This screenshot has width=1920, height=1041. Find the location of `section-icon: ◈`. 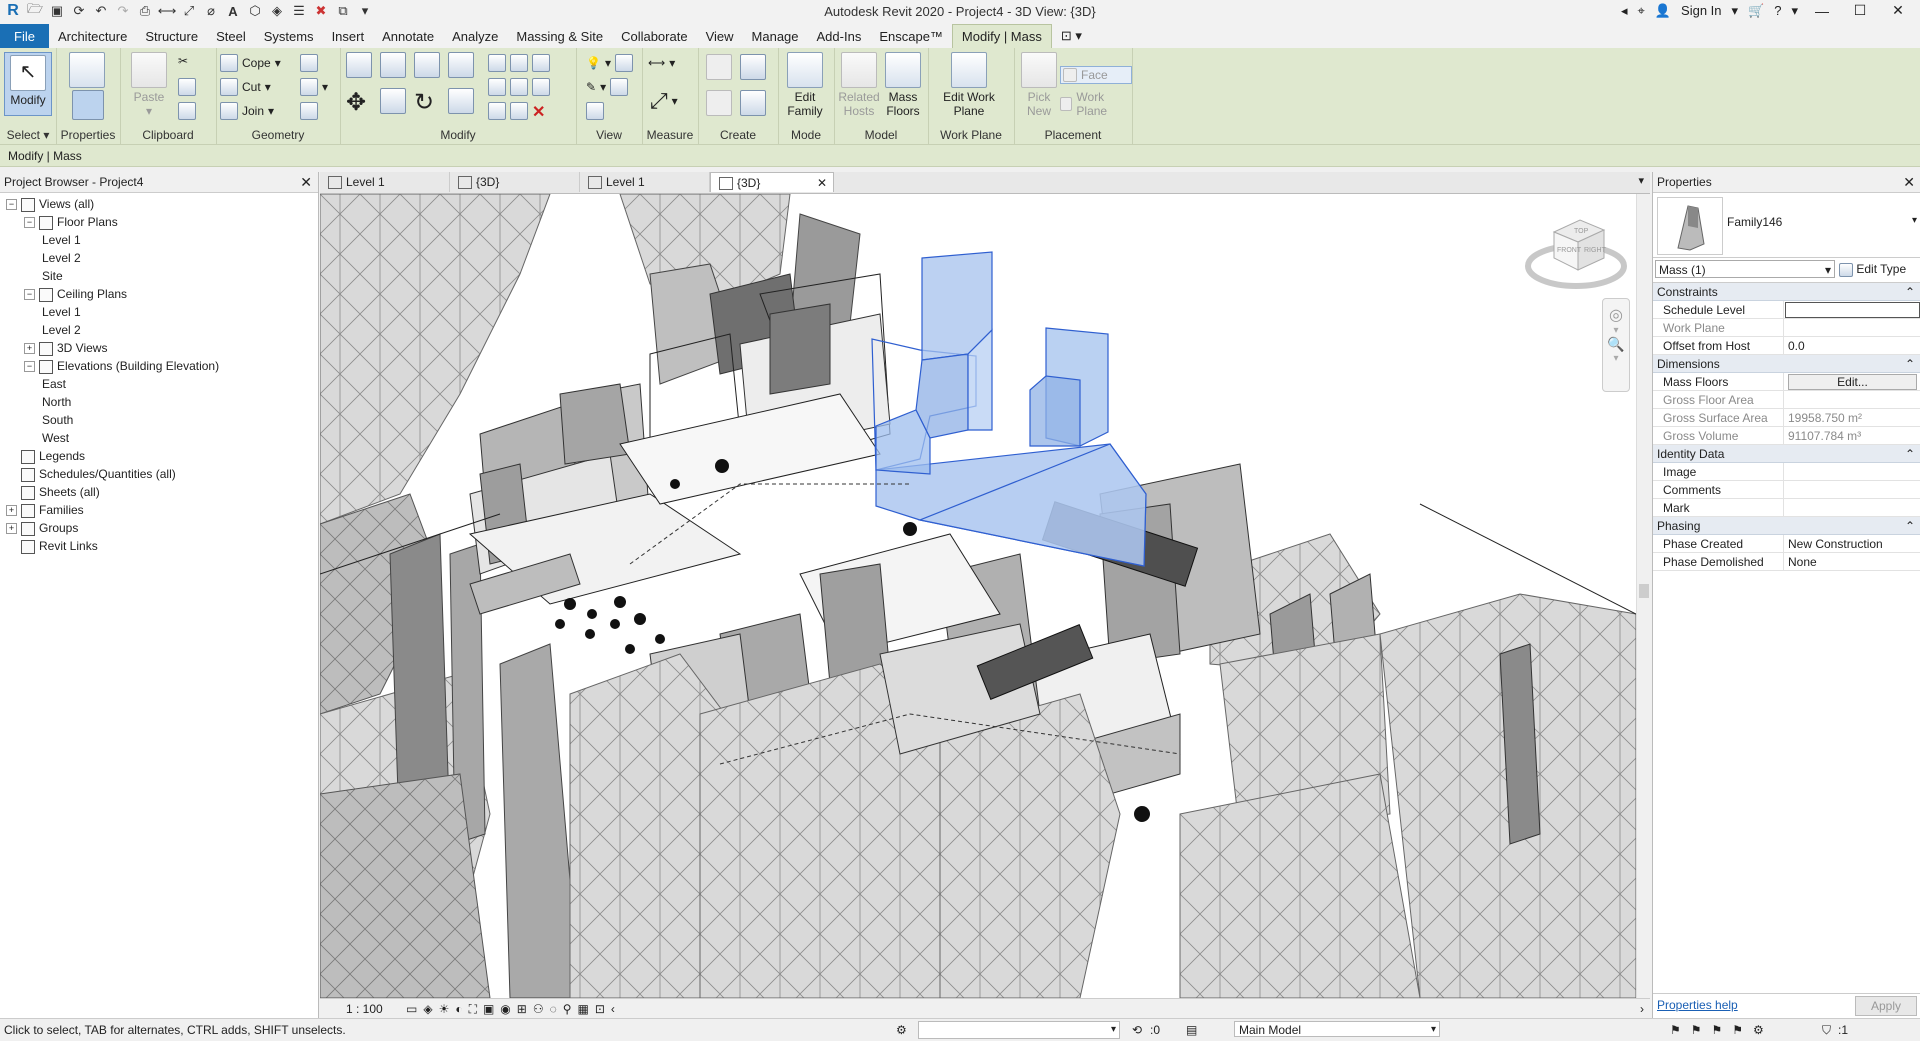

section-icon: ◈ is located at coordinates (277, 11).